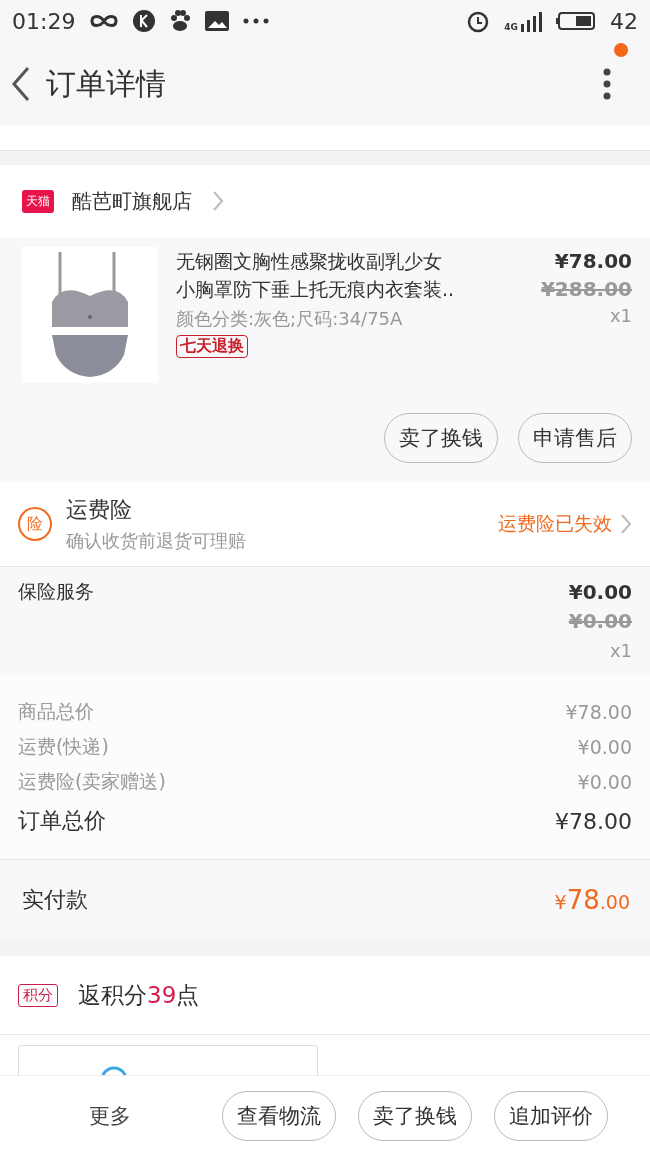 The width and height of the screenshot is (650, 1155). I want to click on alarm-icon, so click(478, 21).